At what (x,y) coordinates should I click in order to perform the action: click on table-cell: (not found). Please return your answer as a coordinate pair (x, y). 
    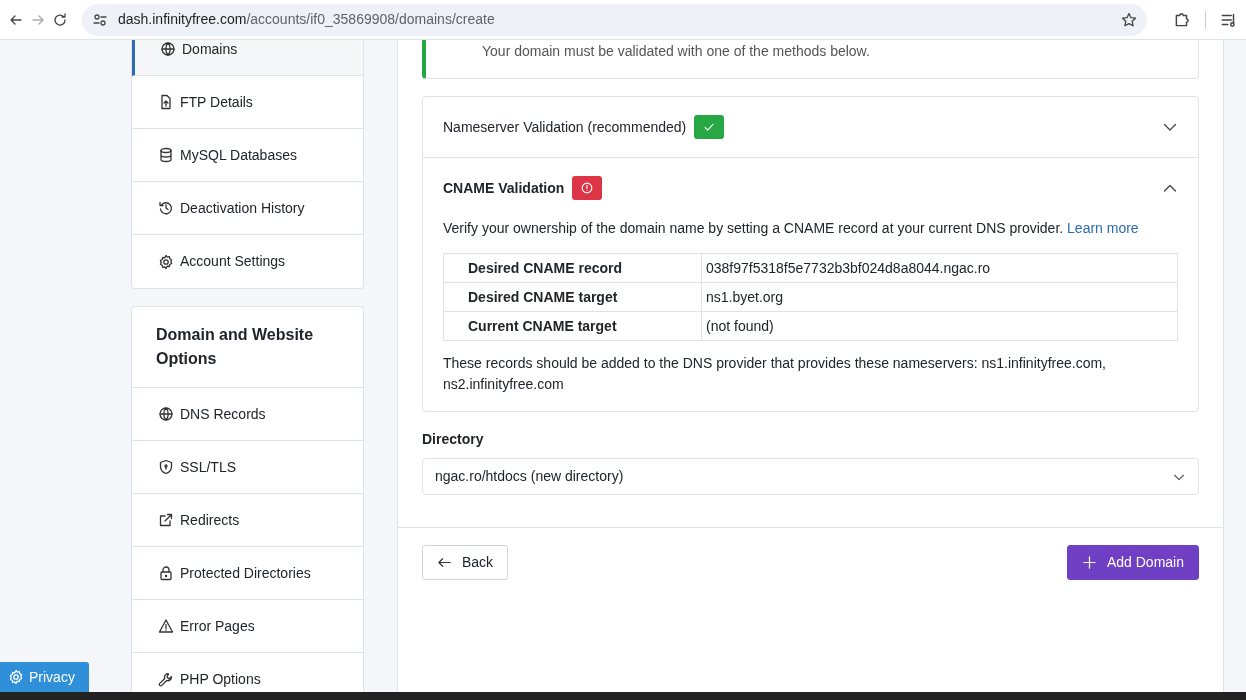
    Looking at the image, I should click on (939, 326).